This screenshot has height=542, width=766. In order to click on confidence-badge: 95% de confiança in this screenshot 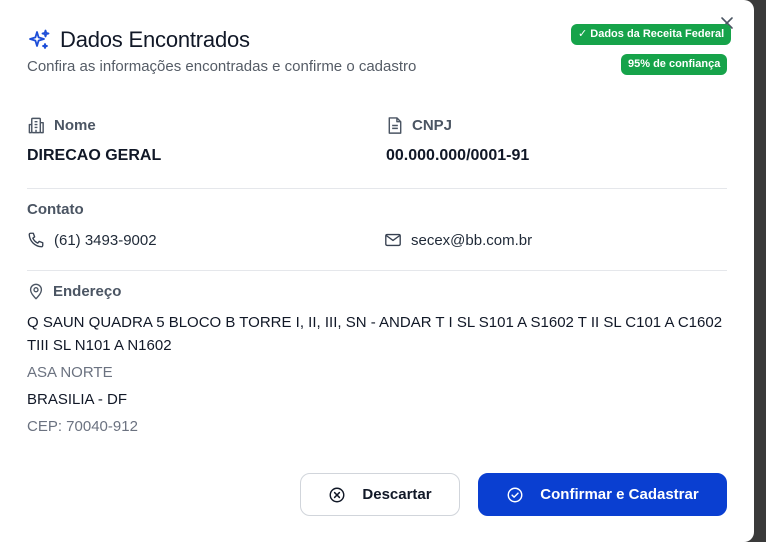, I will do `click(674, 64)`.